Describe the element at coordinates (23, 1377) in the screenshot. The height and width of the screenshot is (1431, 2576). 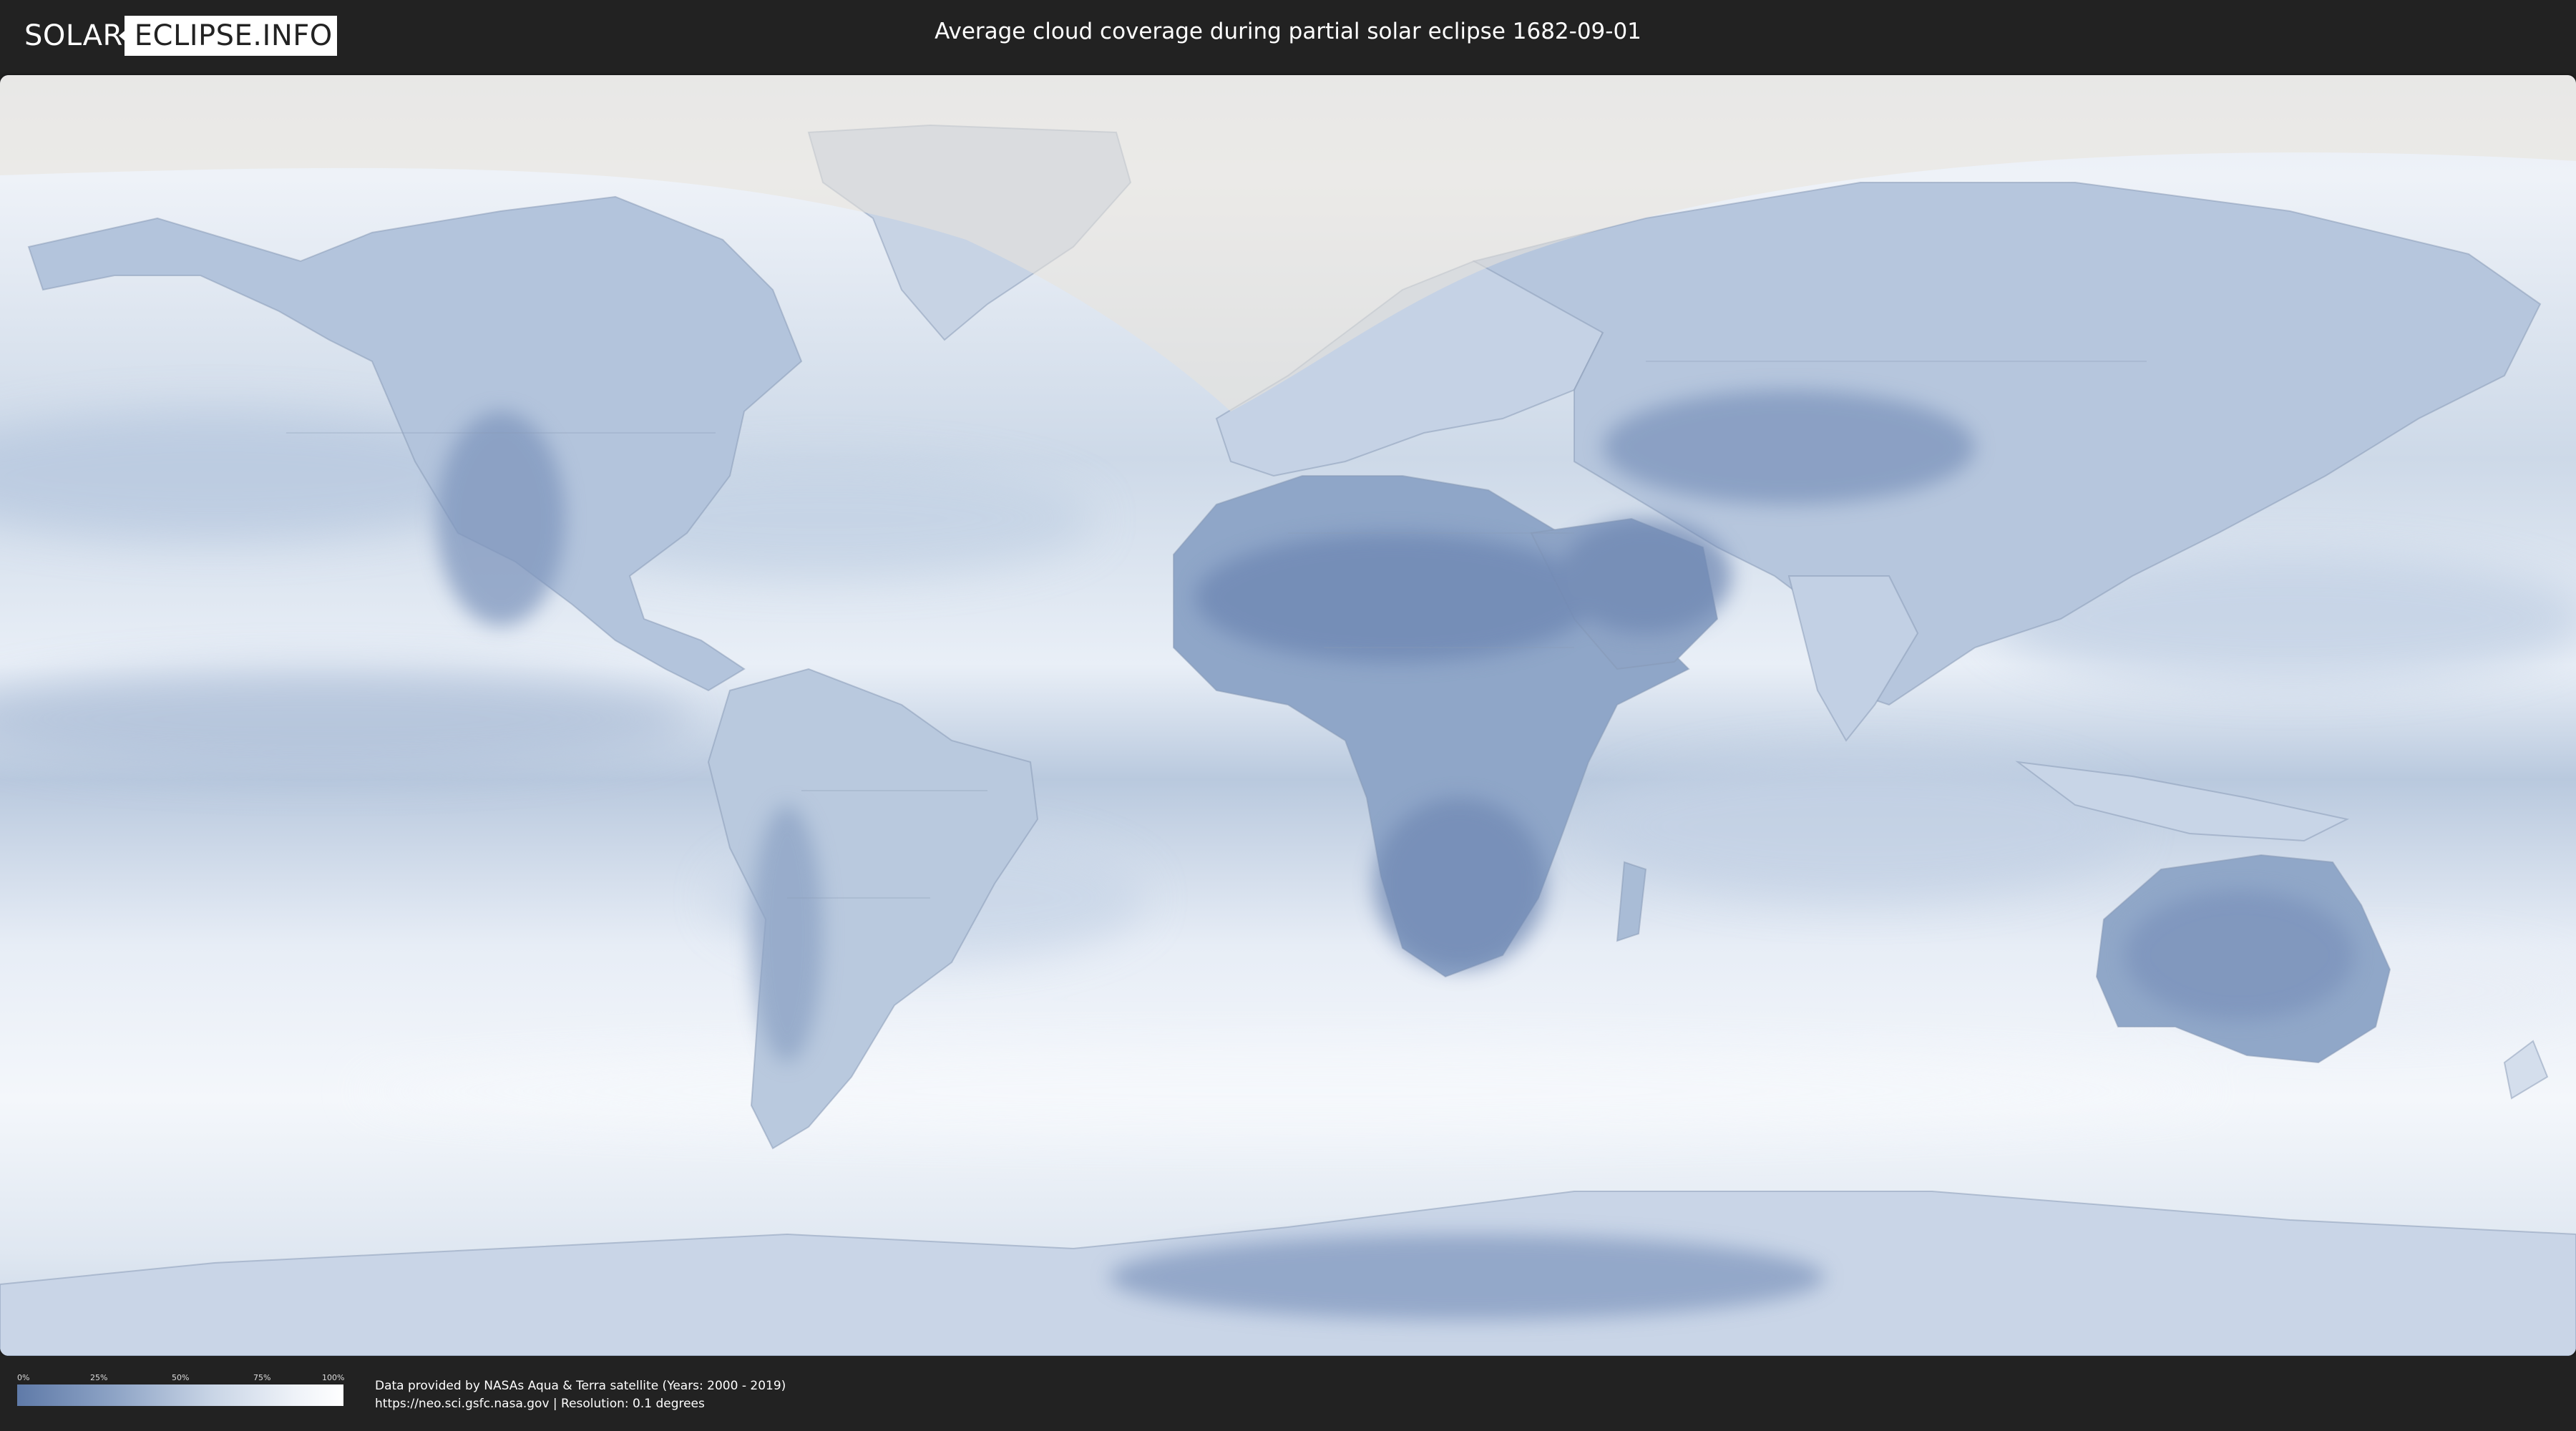
I see `legend-tick-0: 0%` at that location.